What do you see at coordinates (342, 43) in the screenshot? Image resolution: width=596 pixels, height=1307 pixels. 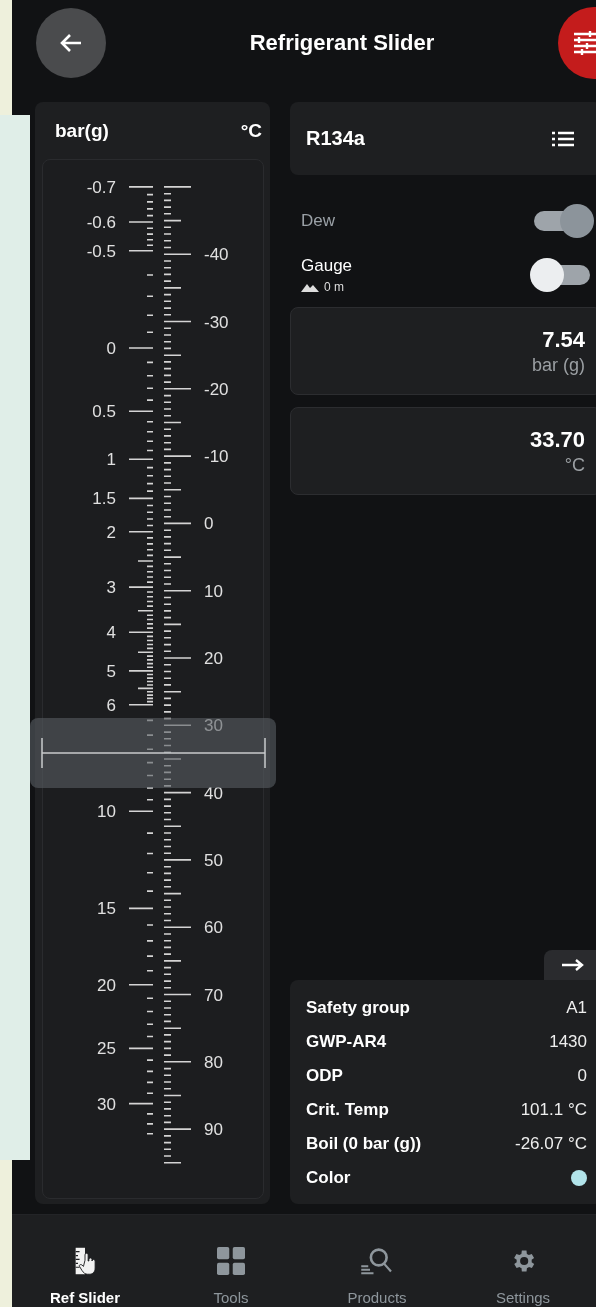 I see `page-title: Refrigerant Slider` at bounding box center [342, 43].